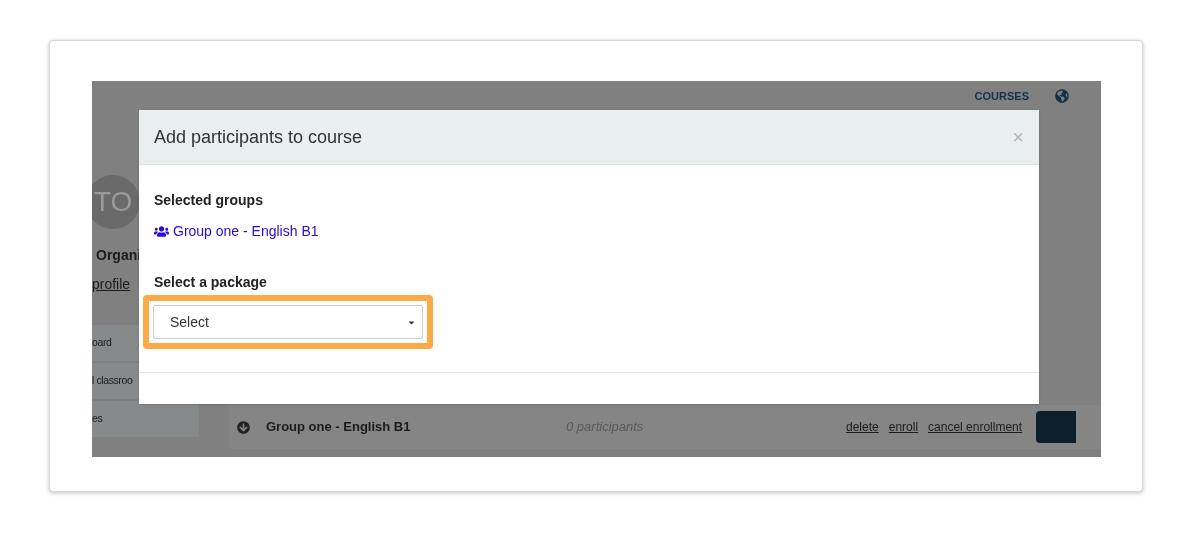 This screenshot has width=1193, height=538. Describe the element at coordinates (1062, 96) in the screenshot. I see `globe-icon` at that location.